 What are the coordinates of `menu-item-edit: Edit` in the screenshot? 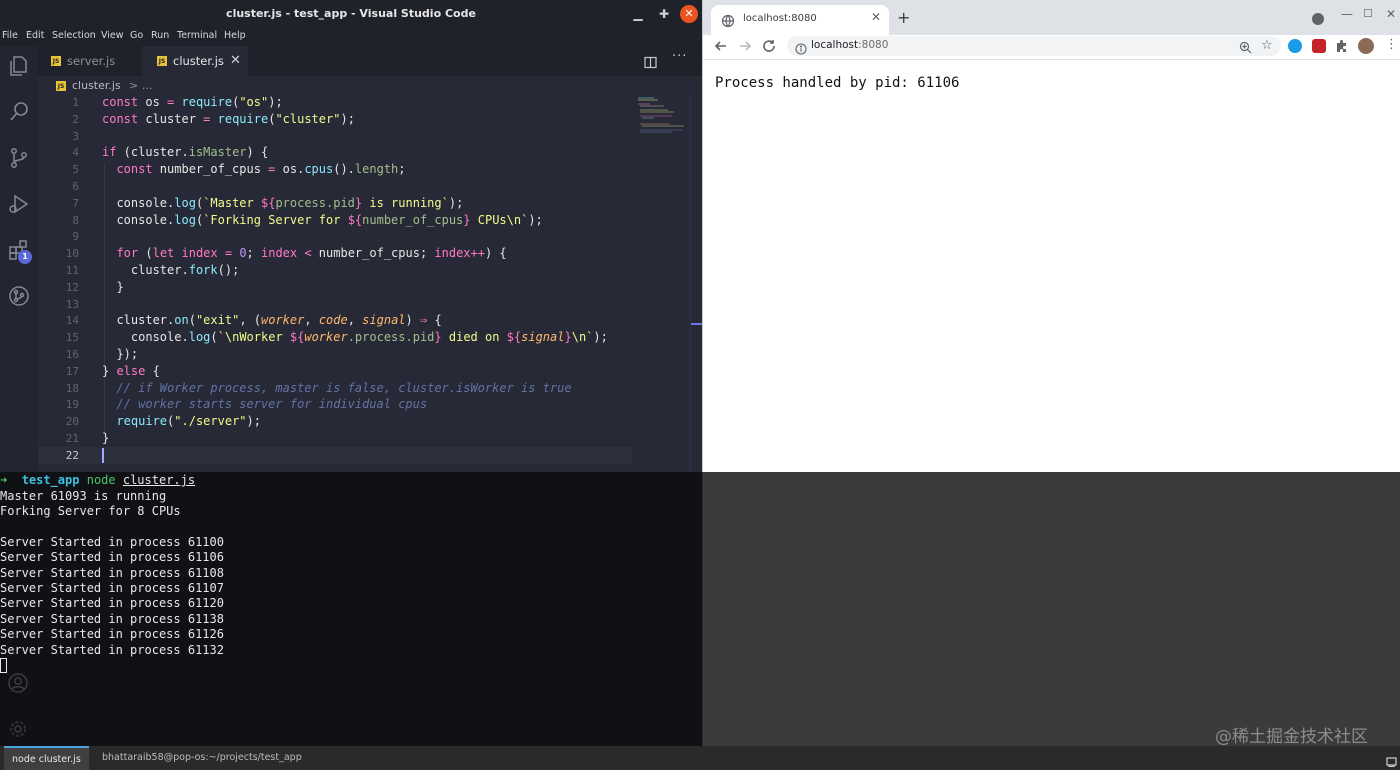 It's located at (35, 35).